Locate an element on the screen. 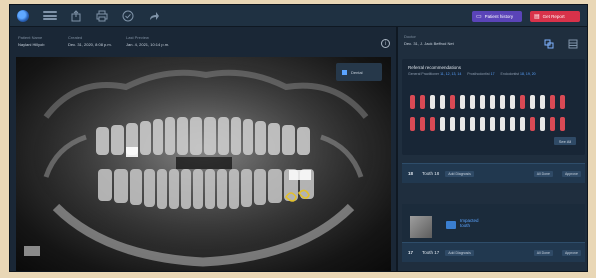  tooth-number: 17 is located at coordinates (411, 252).